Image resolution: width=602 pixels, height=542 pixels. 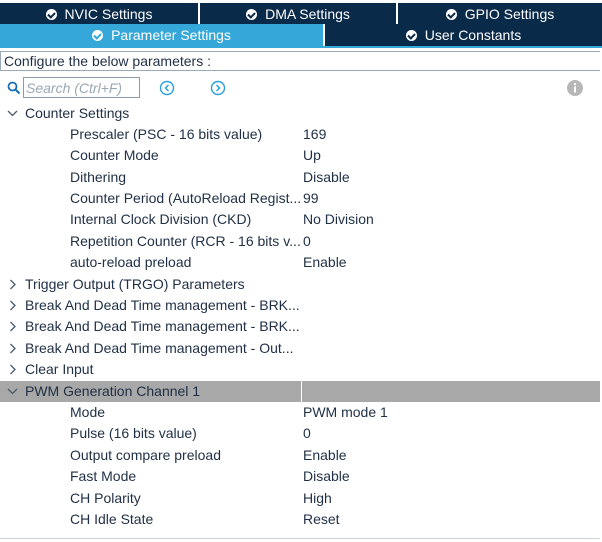 What do you see at coordinates (575, 88) in the screenshot?
I see `info-icon` at bounding box center [575, 88].